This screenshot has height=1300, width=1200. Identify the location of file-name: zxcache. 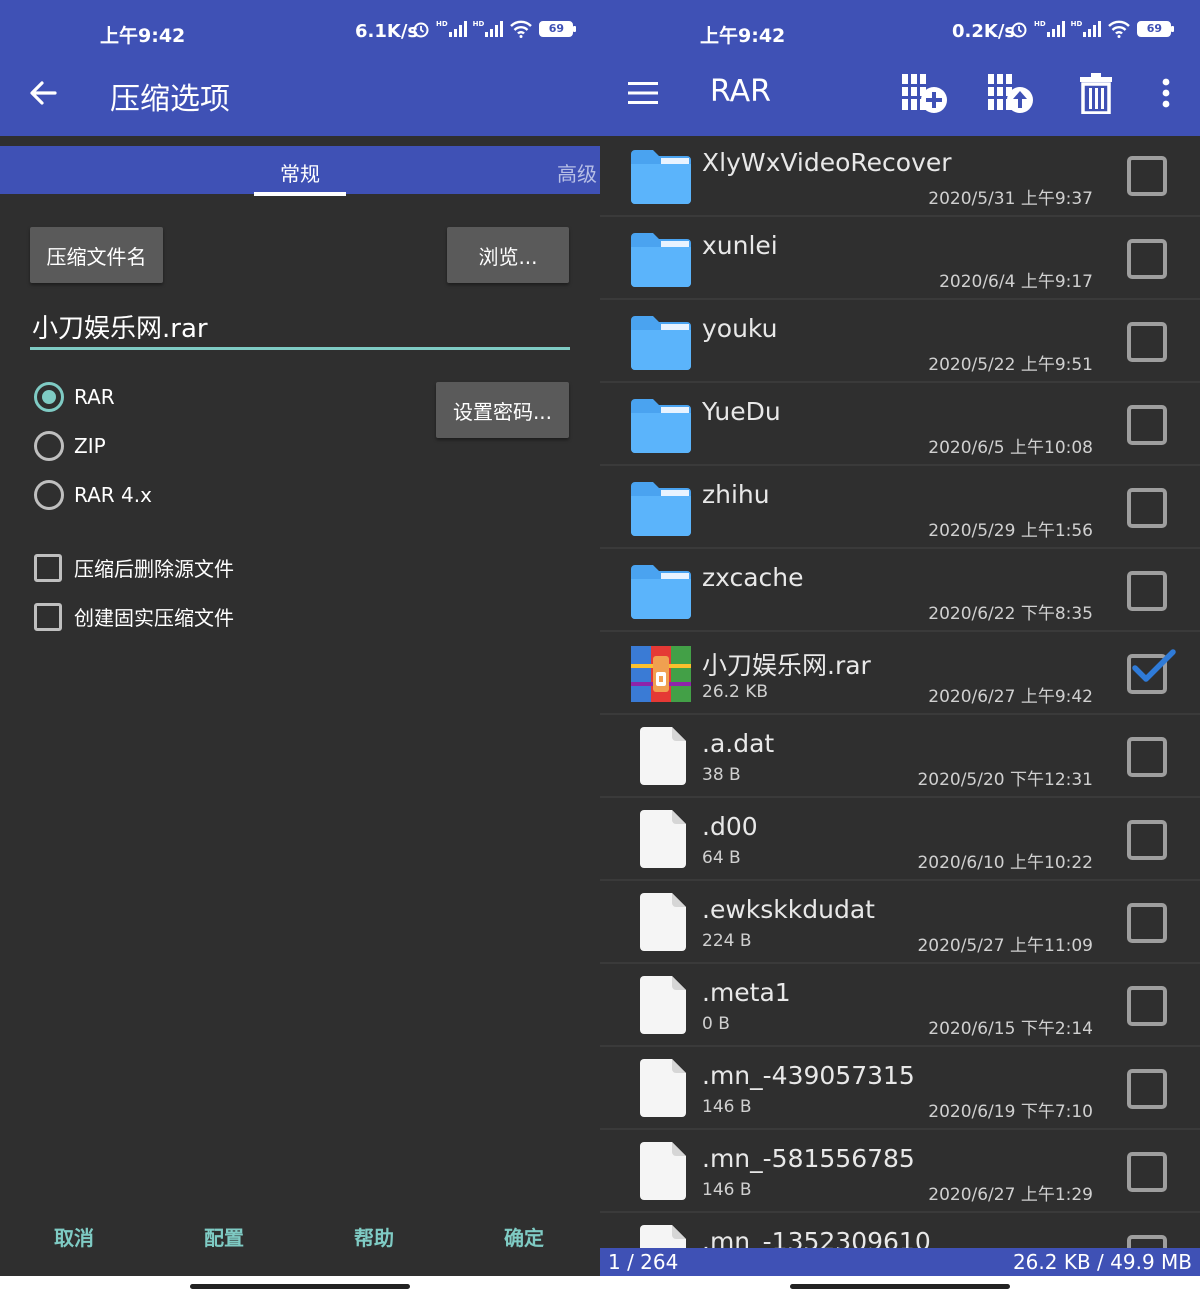
(753, 577).